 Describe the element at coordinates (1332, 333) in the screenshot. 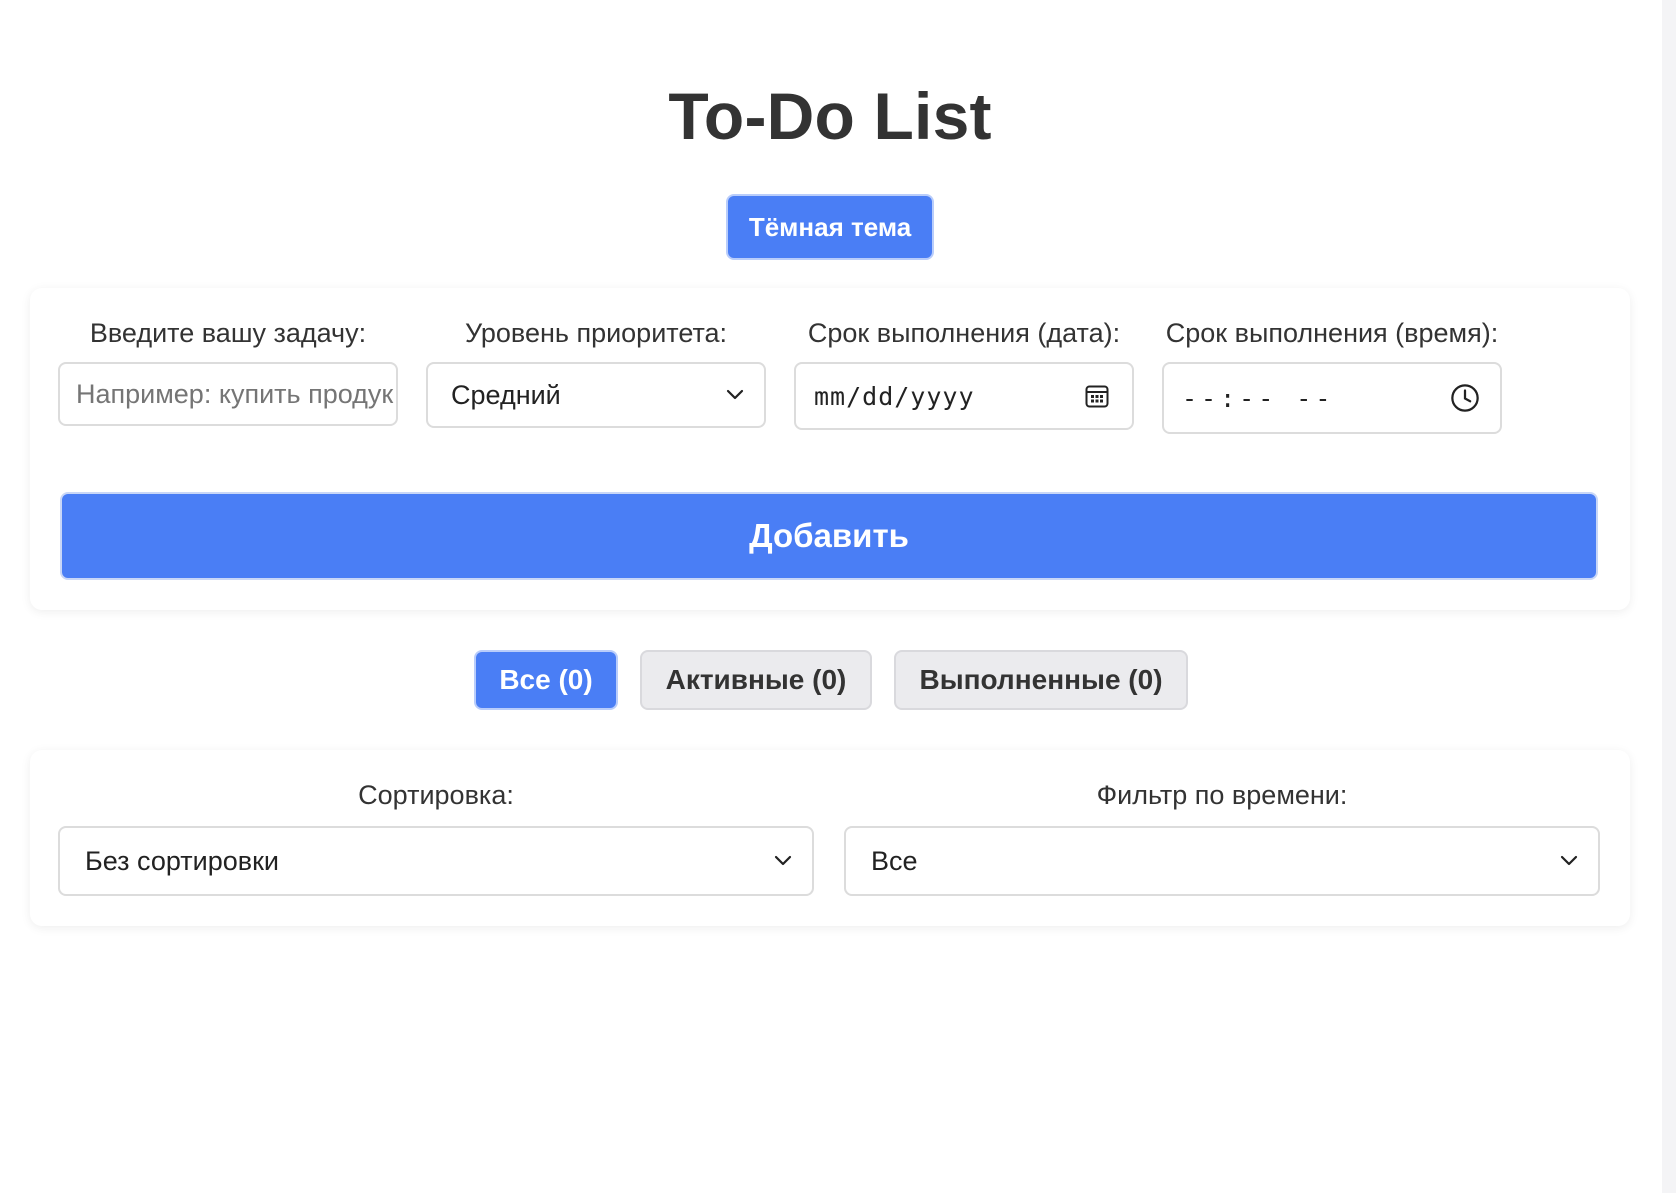

I see `due-time-label: Срок выполнения (время):` at that location.